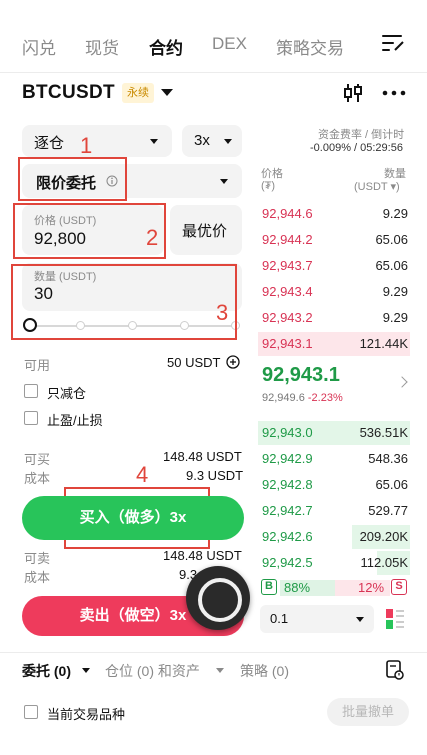 The image size is (427, 755). I want to click on menu-edit-icon, so click(393, 43).